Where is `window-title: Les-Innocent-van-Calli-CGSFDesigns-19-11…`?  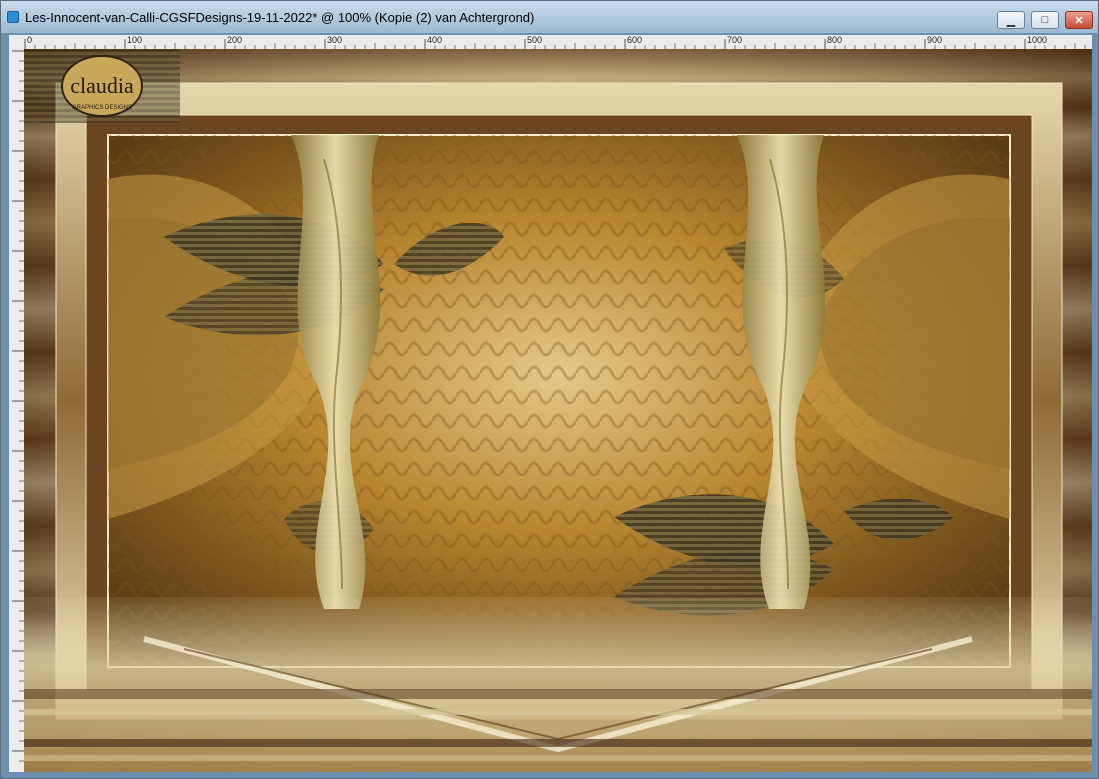
window-title: Les-Innocent-van-Calli-CGSFDesigns-19-11… is located at coordinates (280, 17).